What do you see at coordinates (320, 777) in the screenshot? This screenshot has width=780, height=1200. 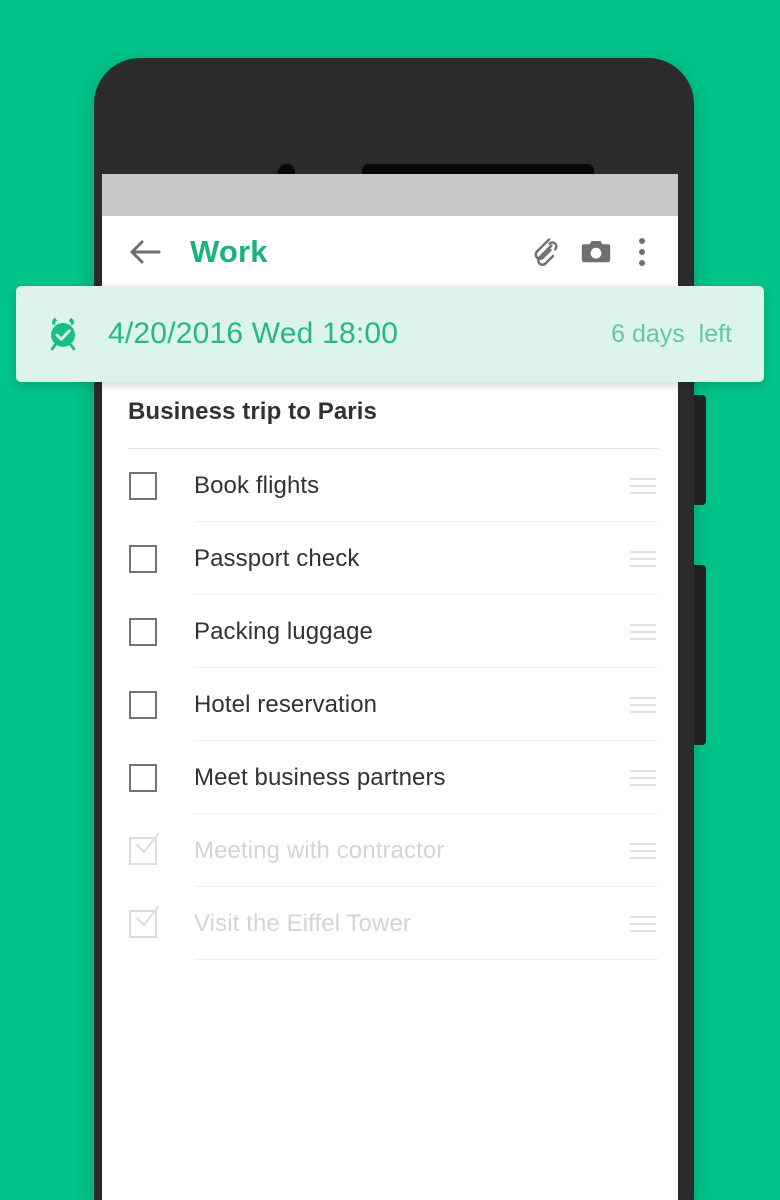 I see `task-label: Meet business partners` at bounding box center [320, 777].